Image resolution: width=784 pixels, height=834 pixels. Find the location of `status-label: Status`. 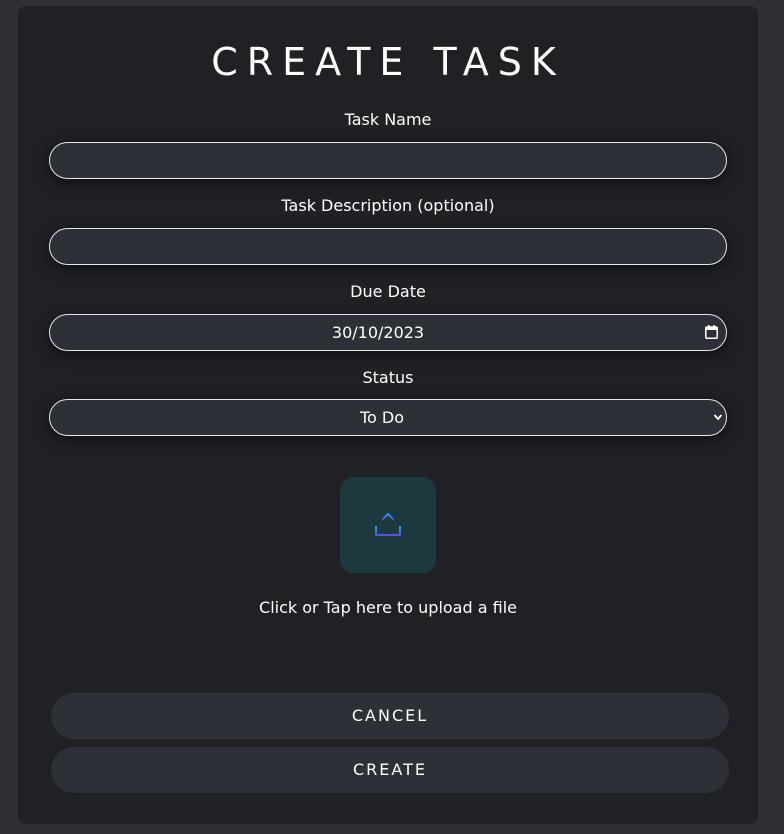

status-label: Status is located at coordinates (388, 377).